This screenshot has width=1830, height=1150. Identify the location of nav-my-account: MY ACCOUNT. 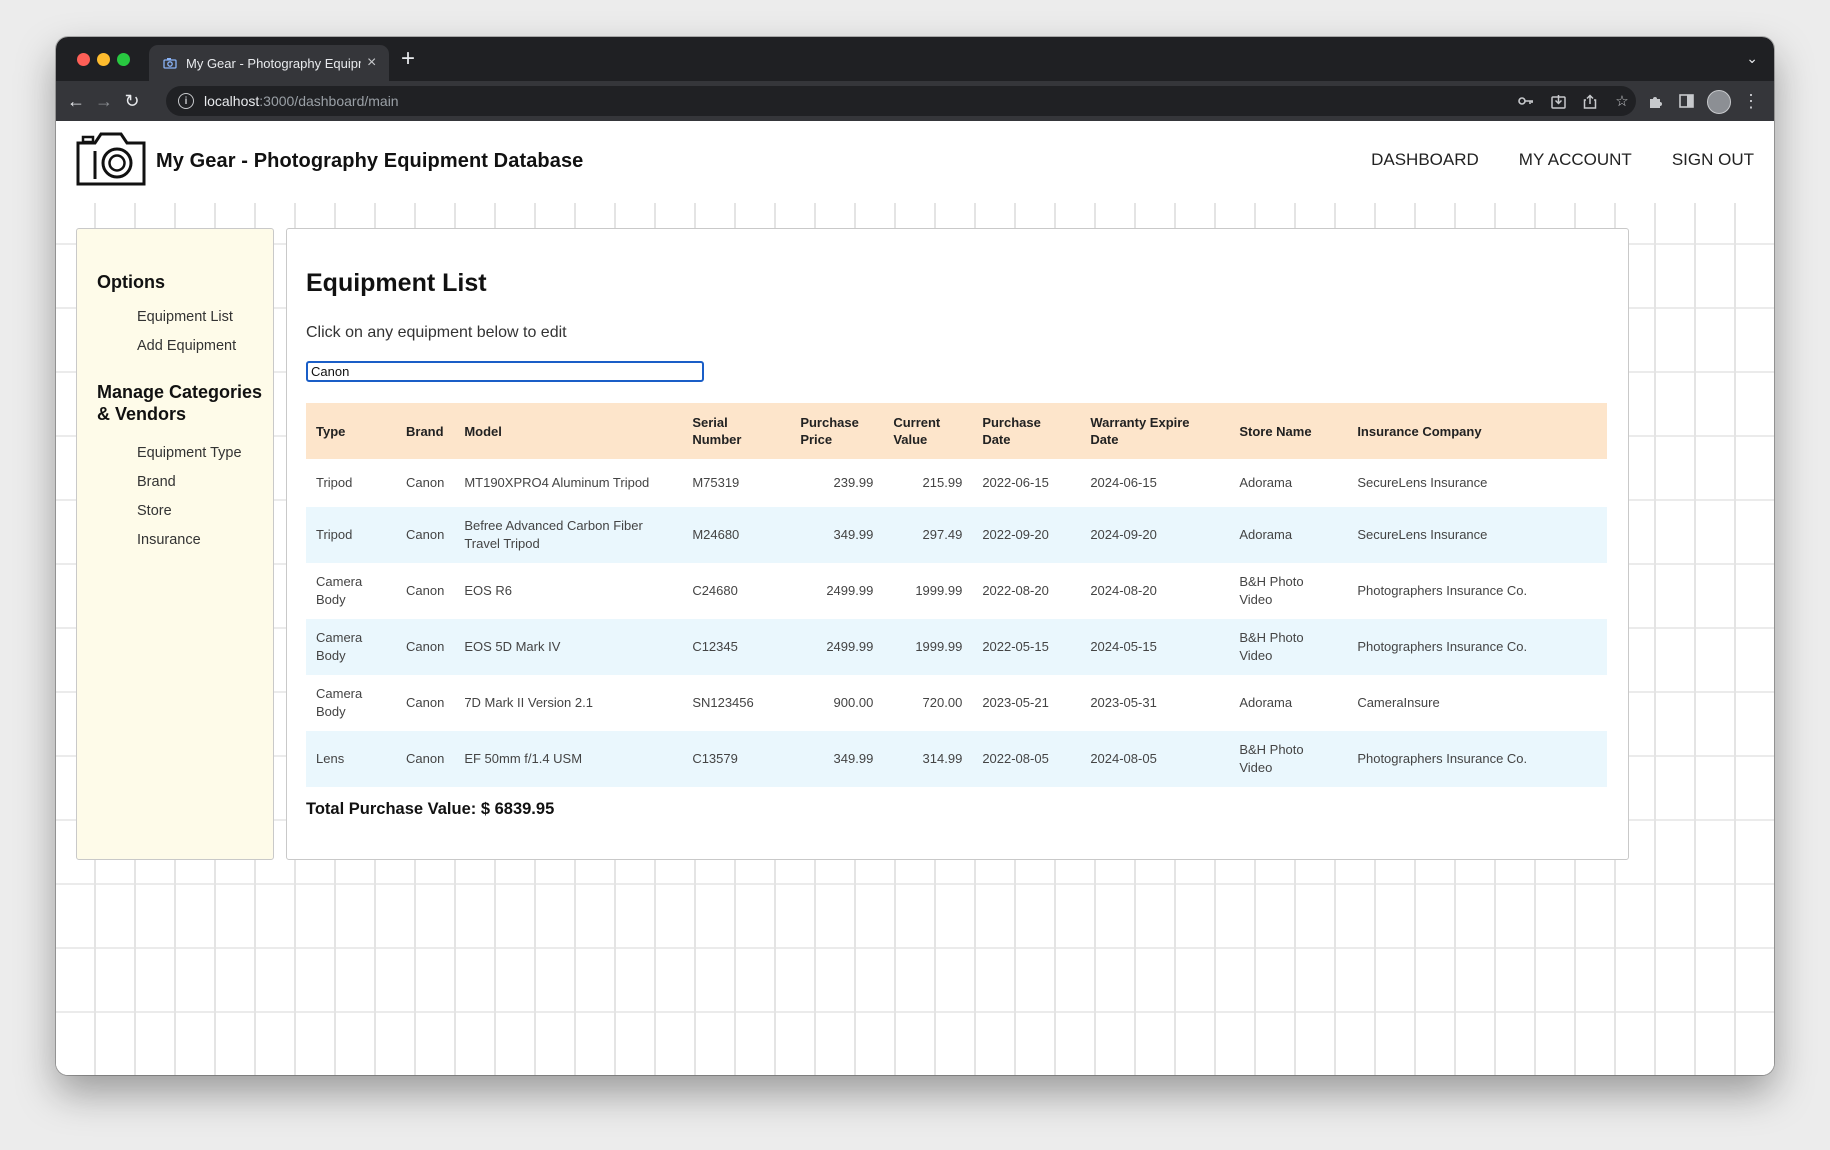
(1575, 160).